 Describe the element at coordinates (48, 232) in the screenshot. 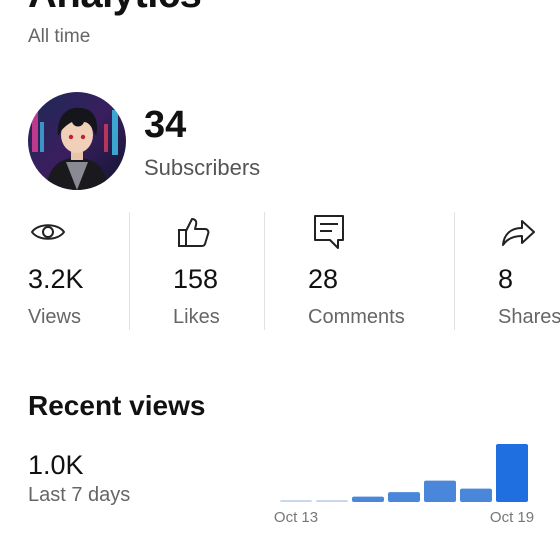

I see `eye-icon` at that location.